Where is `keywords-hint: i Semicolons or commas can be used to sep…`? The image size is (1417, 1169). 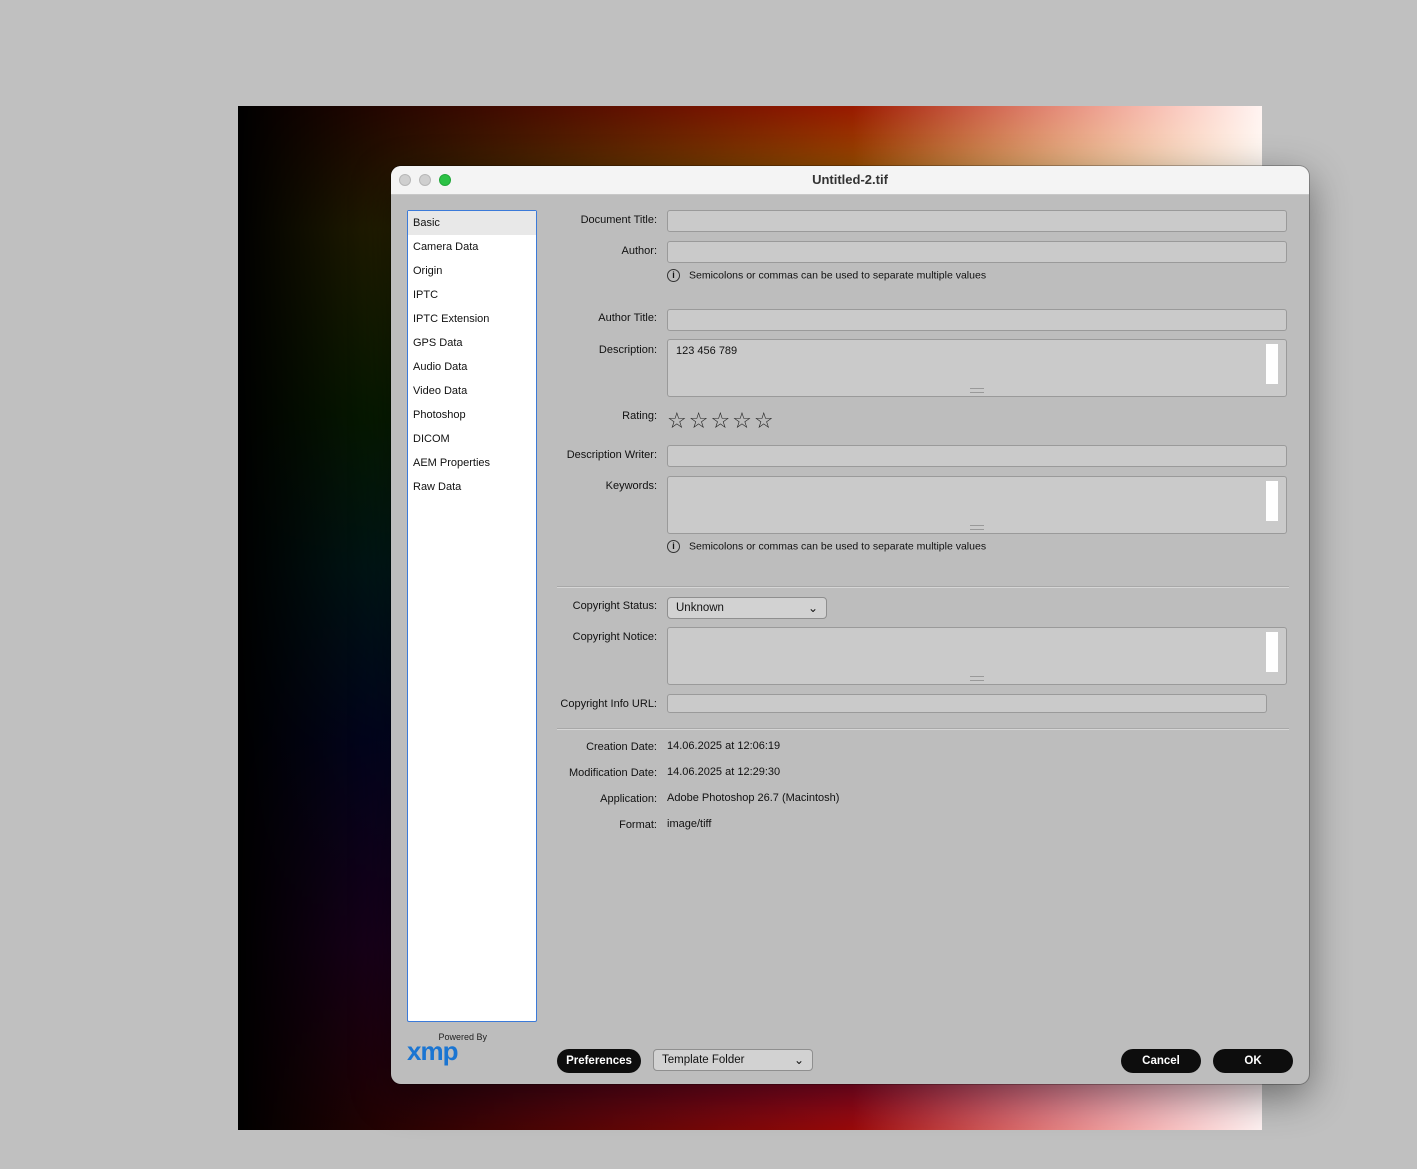
keywords-hint: i Semicolons or commas can be used to sep… is located at coordinates (826, 546).